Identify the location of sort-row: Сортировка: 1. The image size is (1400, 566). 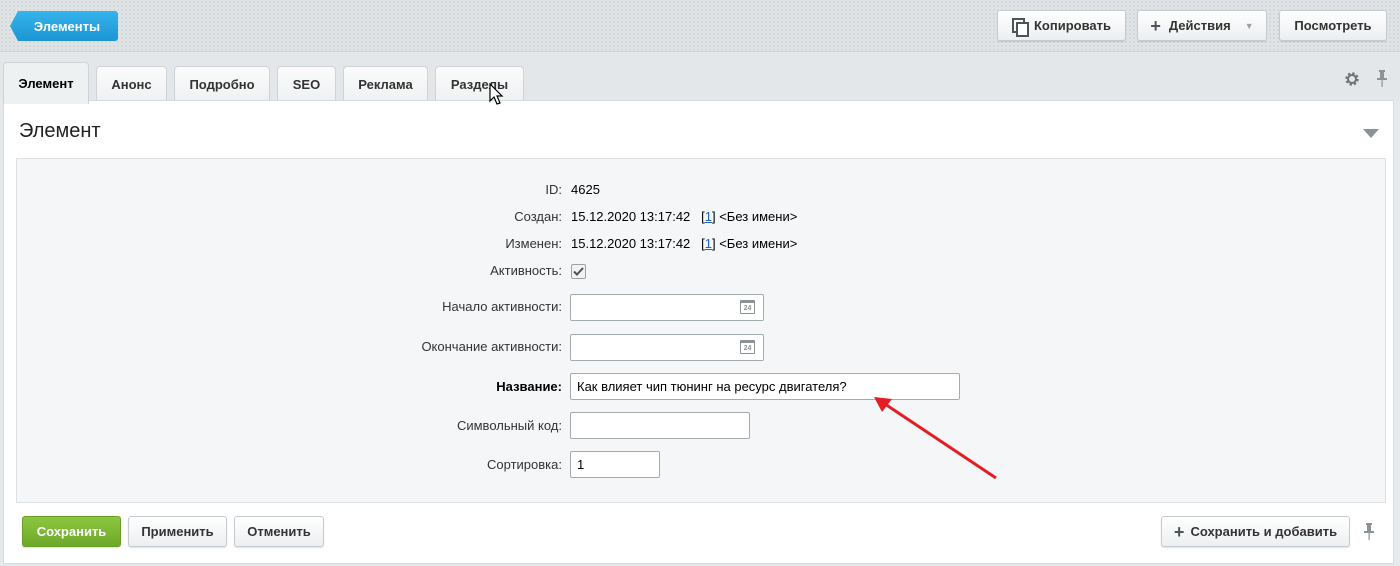
(701, 466).